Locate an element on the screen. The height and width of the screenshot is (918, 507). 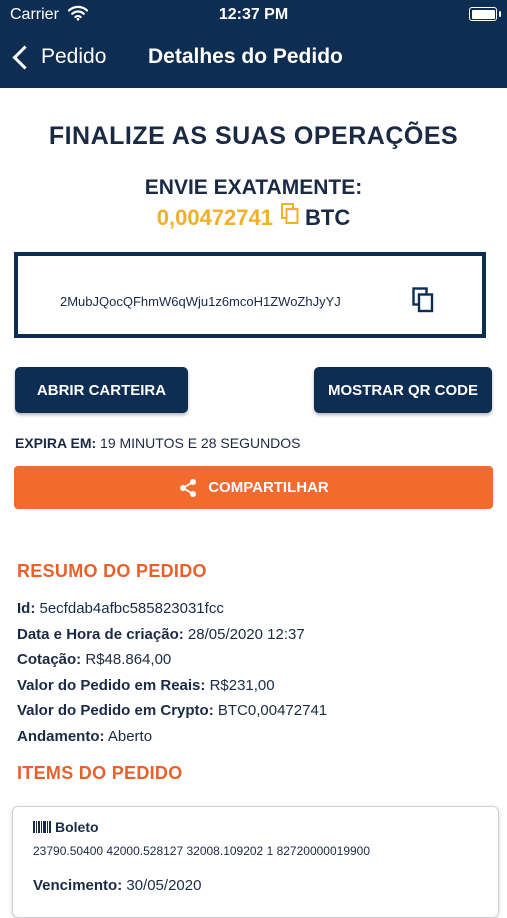
summary-value: BTC0,00472741 is located at coordinates (272, 710).